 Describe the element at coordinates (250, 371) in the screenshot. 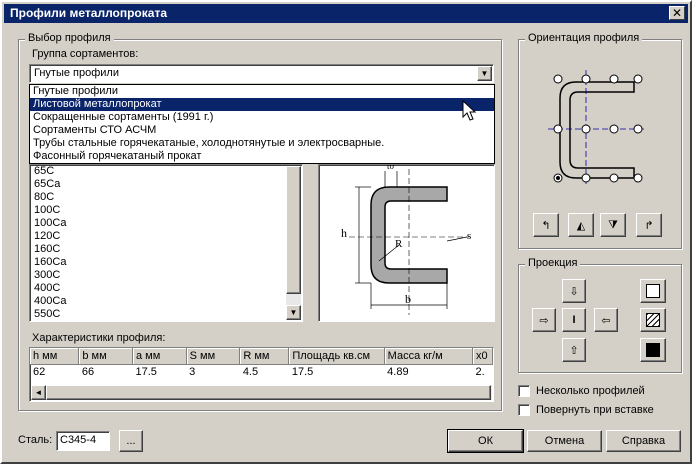

I see `table-cell: 4.5` at that location.